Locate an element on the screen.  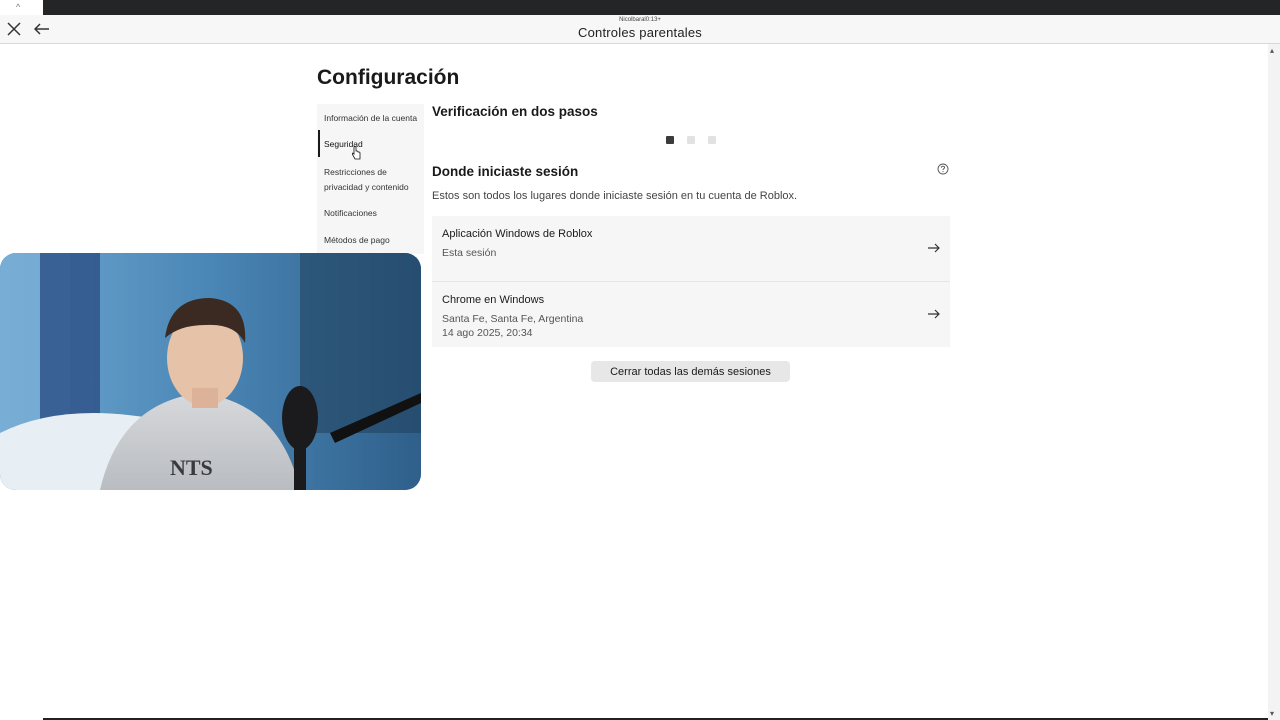
caret-up-icon: ^ is located at coordinates (18, 7).